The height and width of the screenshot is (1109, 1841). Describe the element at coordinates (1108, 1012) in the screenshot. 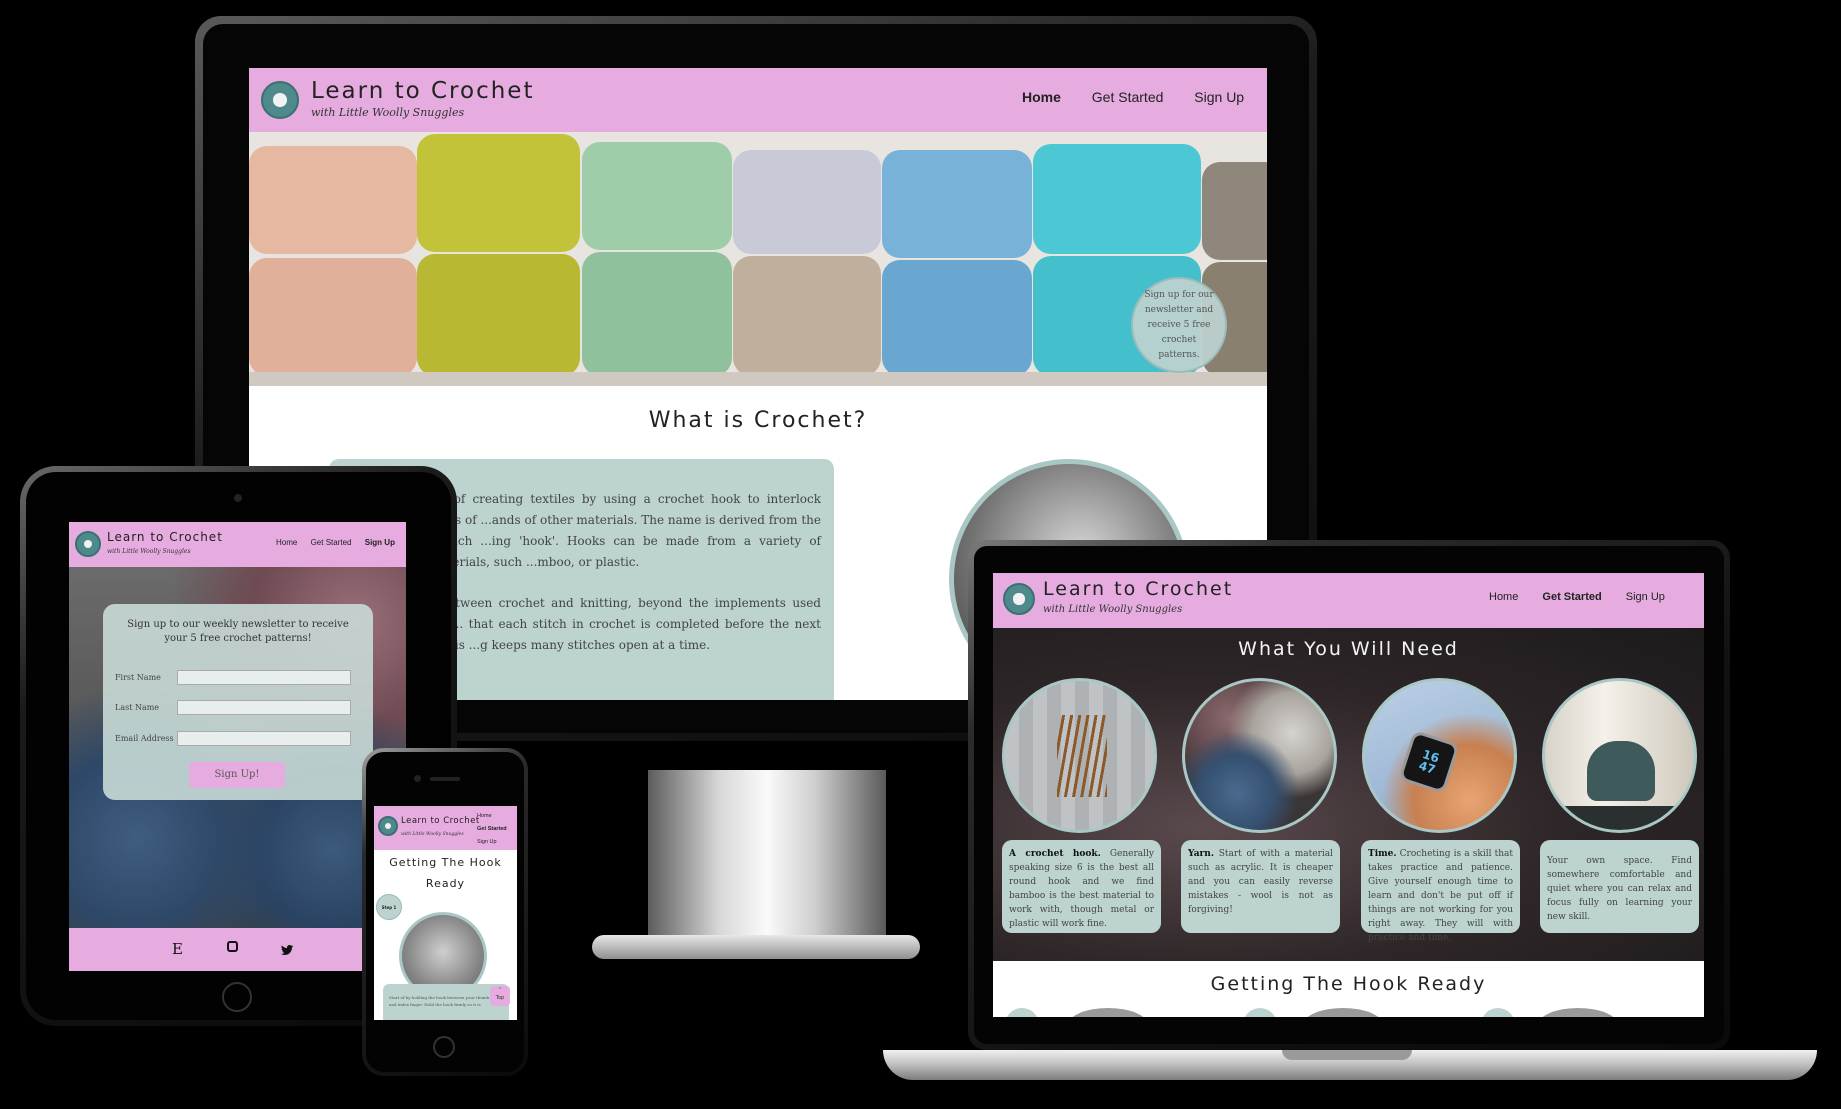

I see `laptop-step-image-partial` at that location.